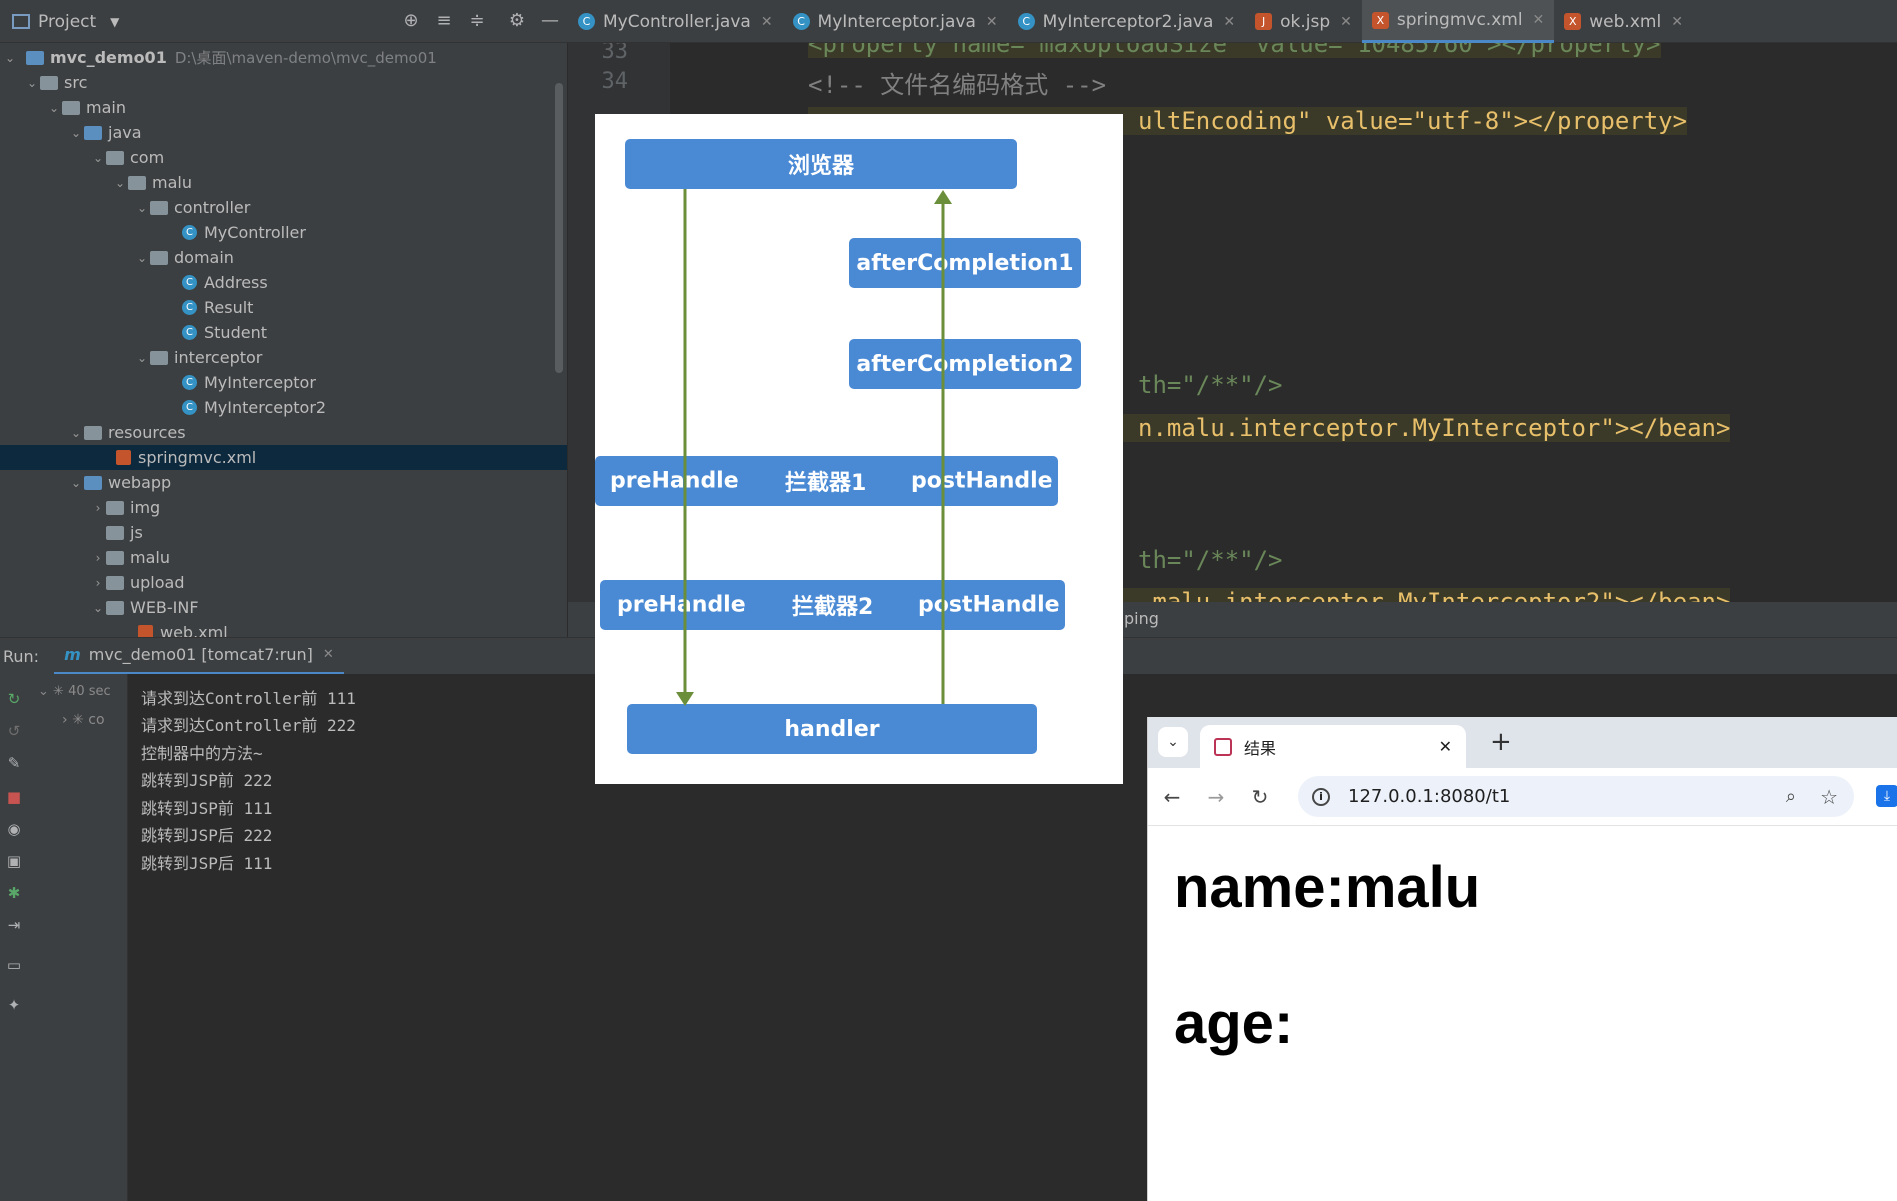 This screenshot has height=1201, width=1897. I want to click on wrench-icon: ✎, so click(14, 763).